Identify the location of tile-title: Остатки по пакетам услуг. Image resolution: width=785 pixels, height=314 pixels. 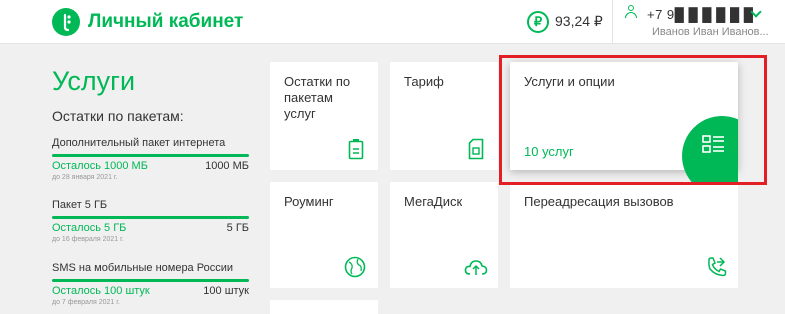
(317, 97).